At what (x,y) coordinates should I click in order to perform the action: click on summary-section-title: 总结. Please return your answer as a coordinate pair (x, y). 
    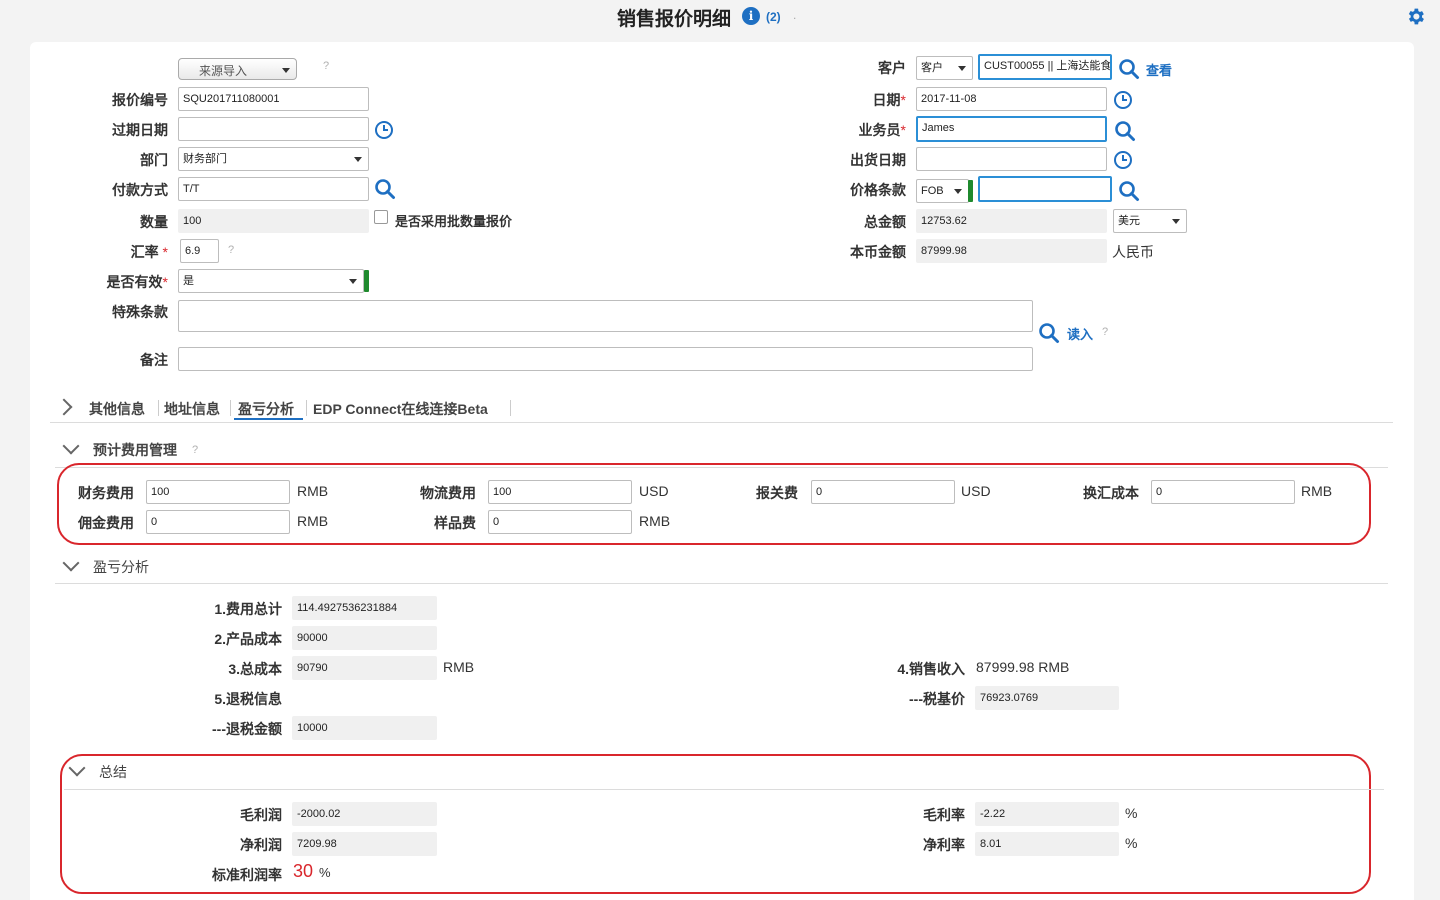
    Looking at the image, I should click on (113, 772).